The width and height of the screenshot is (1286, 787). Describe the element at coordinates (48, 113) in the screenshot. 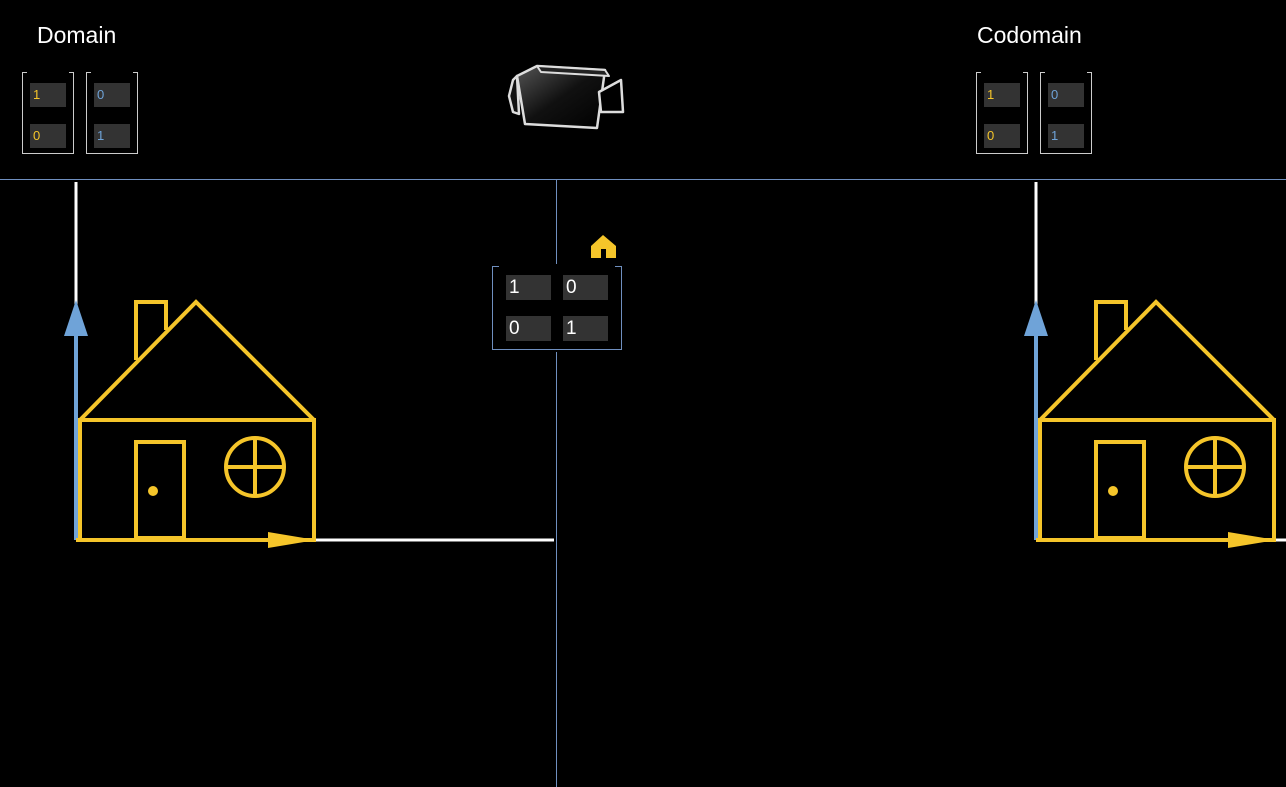

I see `domain-basis-x-vector: 1 0` at that location.